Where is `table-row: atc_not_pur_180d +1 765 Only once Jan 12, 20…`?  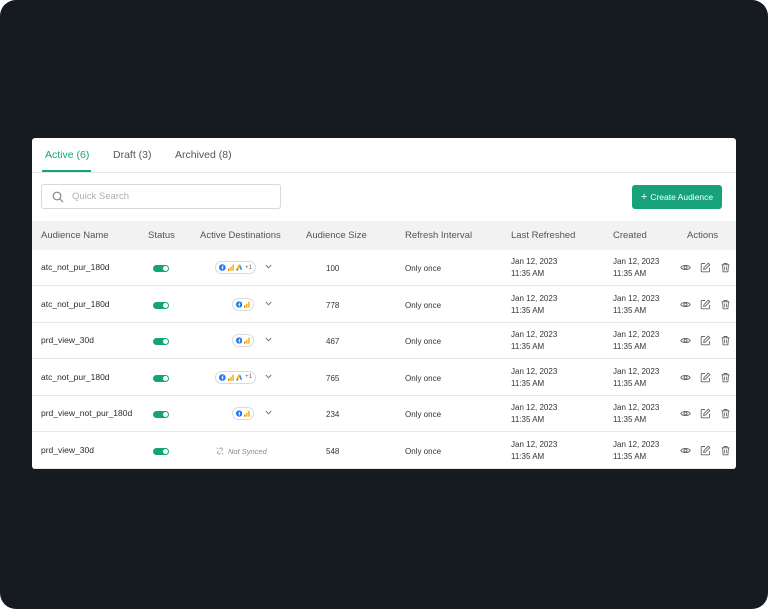
table-row: atc_not_pur_180d +1 765 Only once Jan 12, 20… is located at coordinates (384, 378).